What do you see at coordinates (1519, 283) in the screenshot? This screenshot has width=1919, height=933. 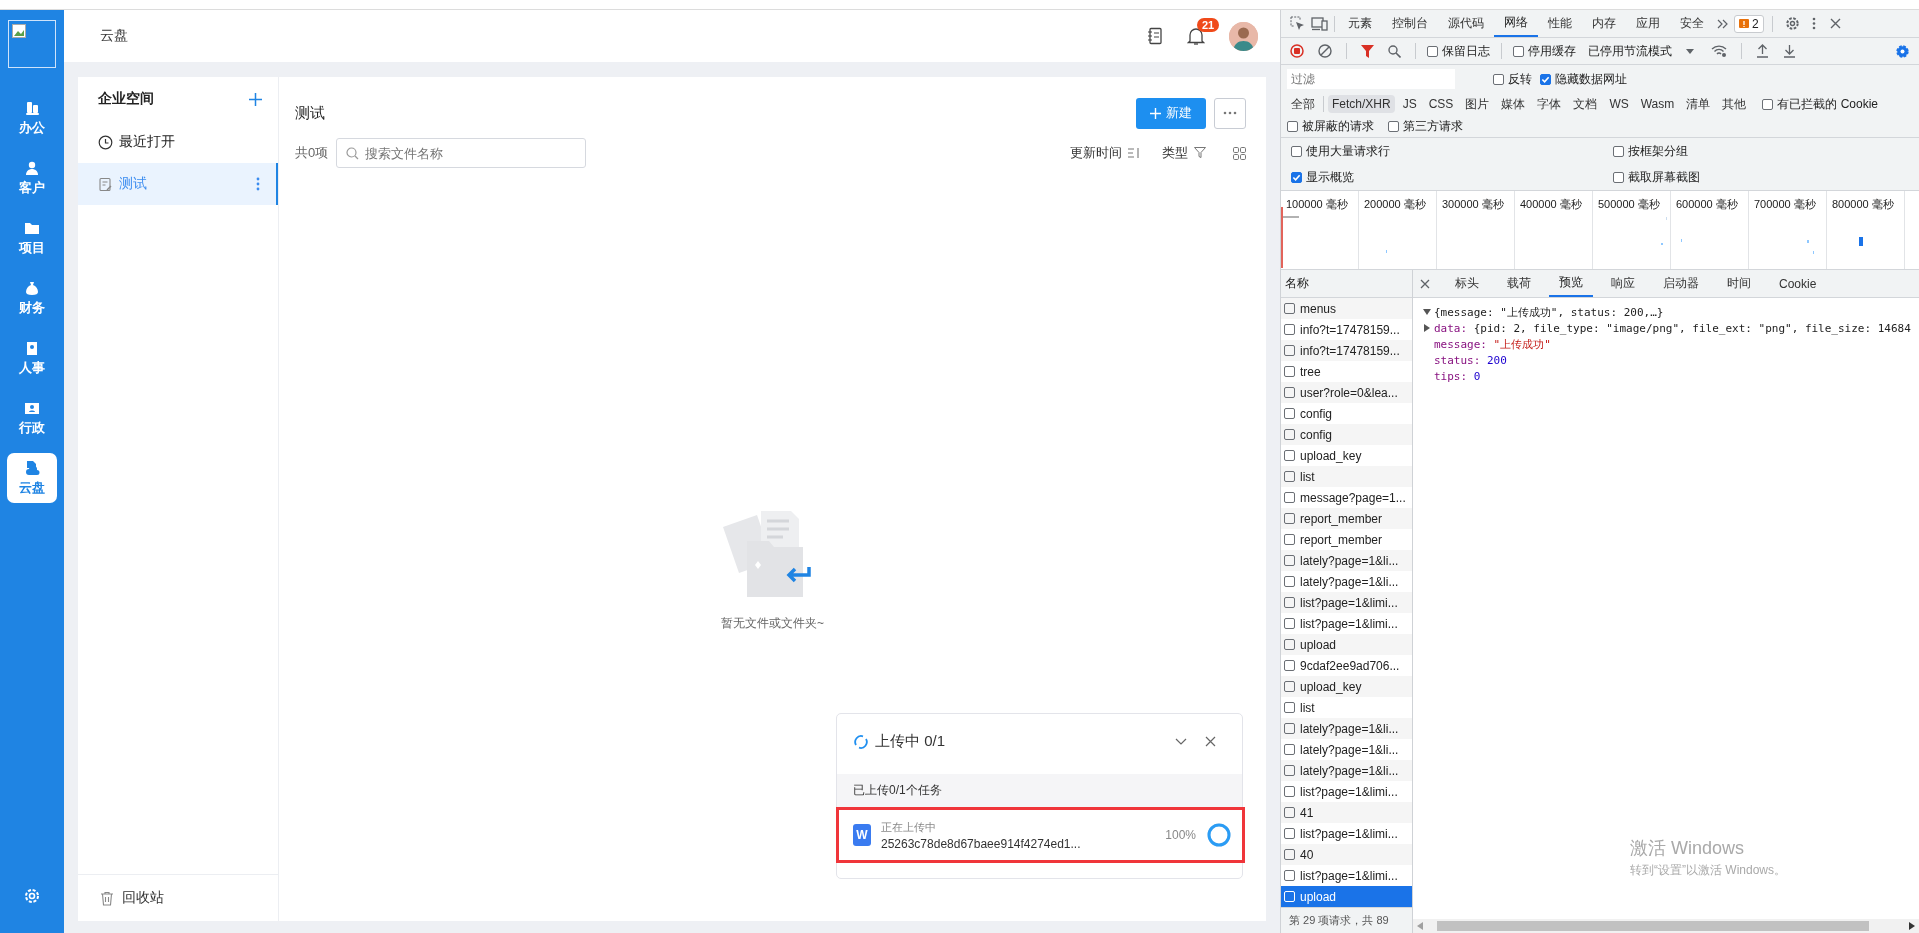 I see `detail-tab: 载荷` at bounding box center [1519, 283].